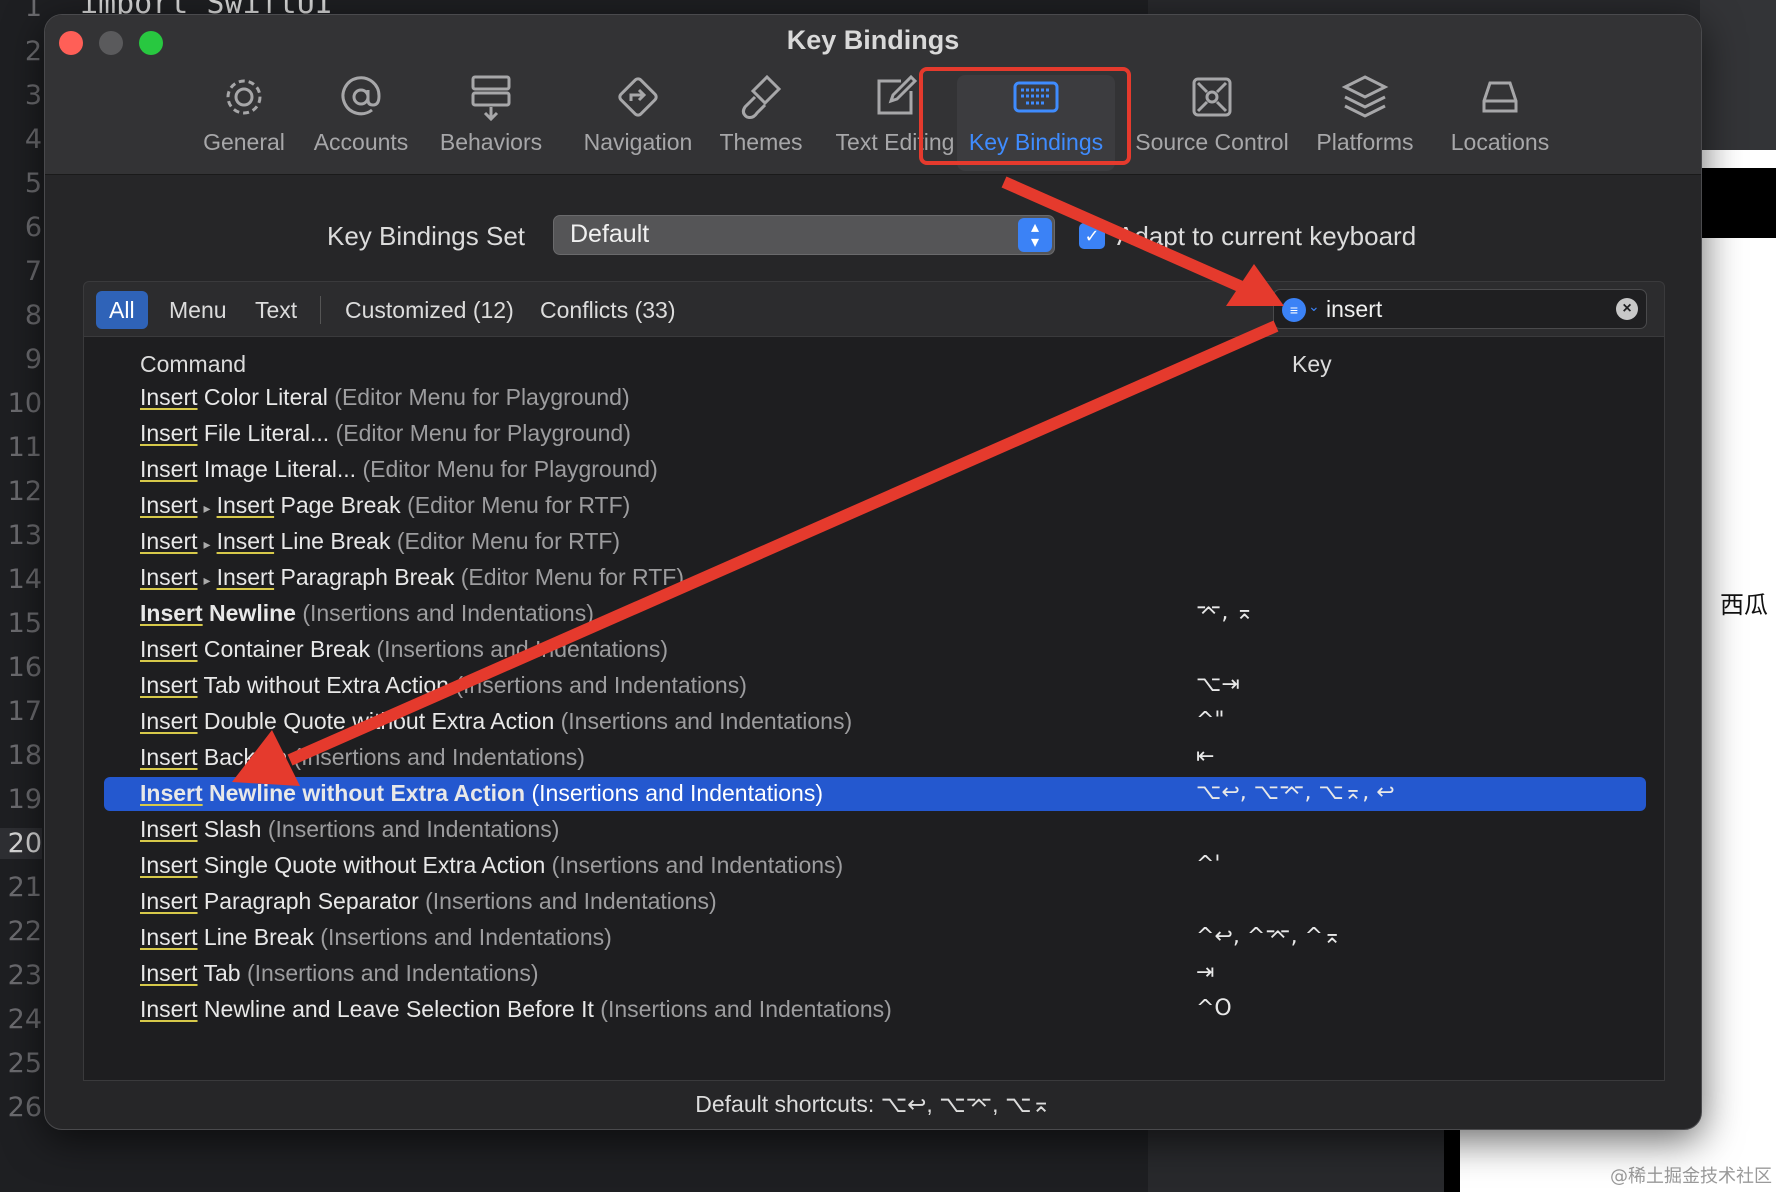 The image size is (1776, 1192). I want to click on annotation-arrow-to-search, so click(1124, 235).